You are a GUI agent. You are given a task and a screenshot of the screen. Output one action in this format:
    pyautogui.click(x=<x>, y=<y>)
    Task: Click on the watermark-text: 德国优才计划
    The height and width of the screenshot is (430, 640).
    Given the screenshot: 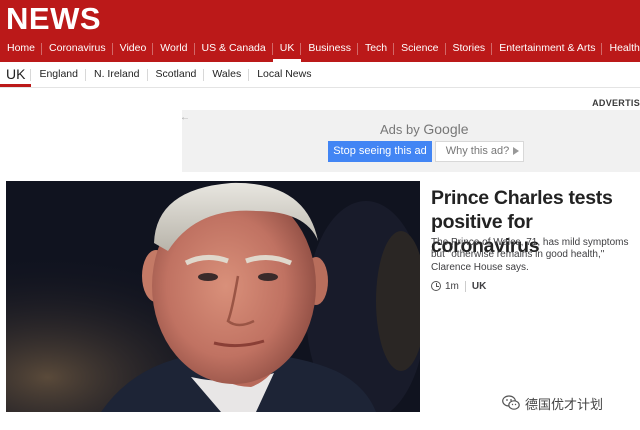 What is the action you would take?
    pyautogui.click(x=564, y=404)
    